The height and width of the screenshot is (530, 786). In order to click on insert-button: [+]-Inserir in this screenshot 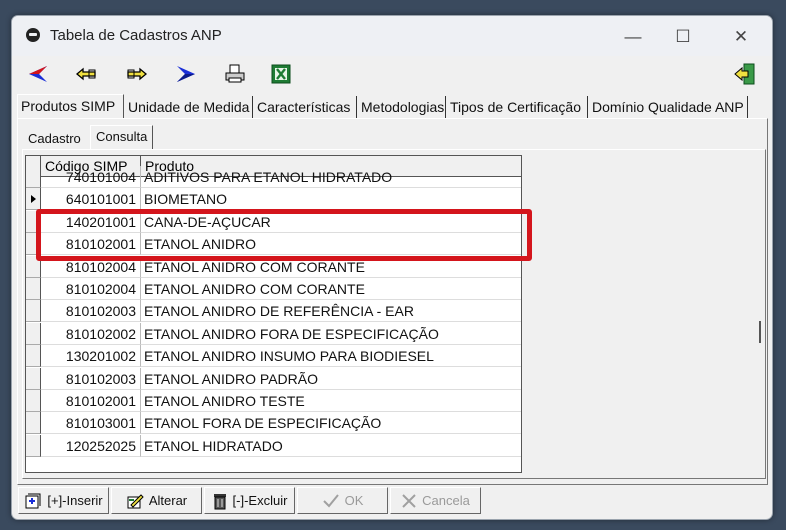, I will do `click(63, 500)`.